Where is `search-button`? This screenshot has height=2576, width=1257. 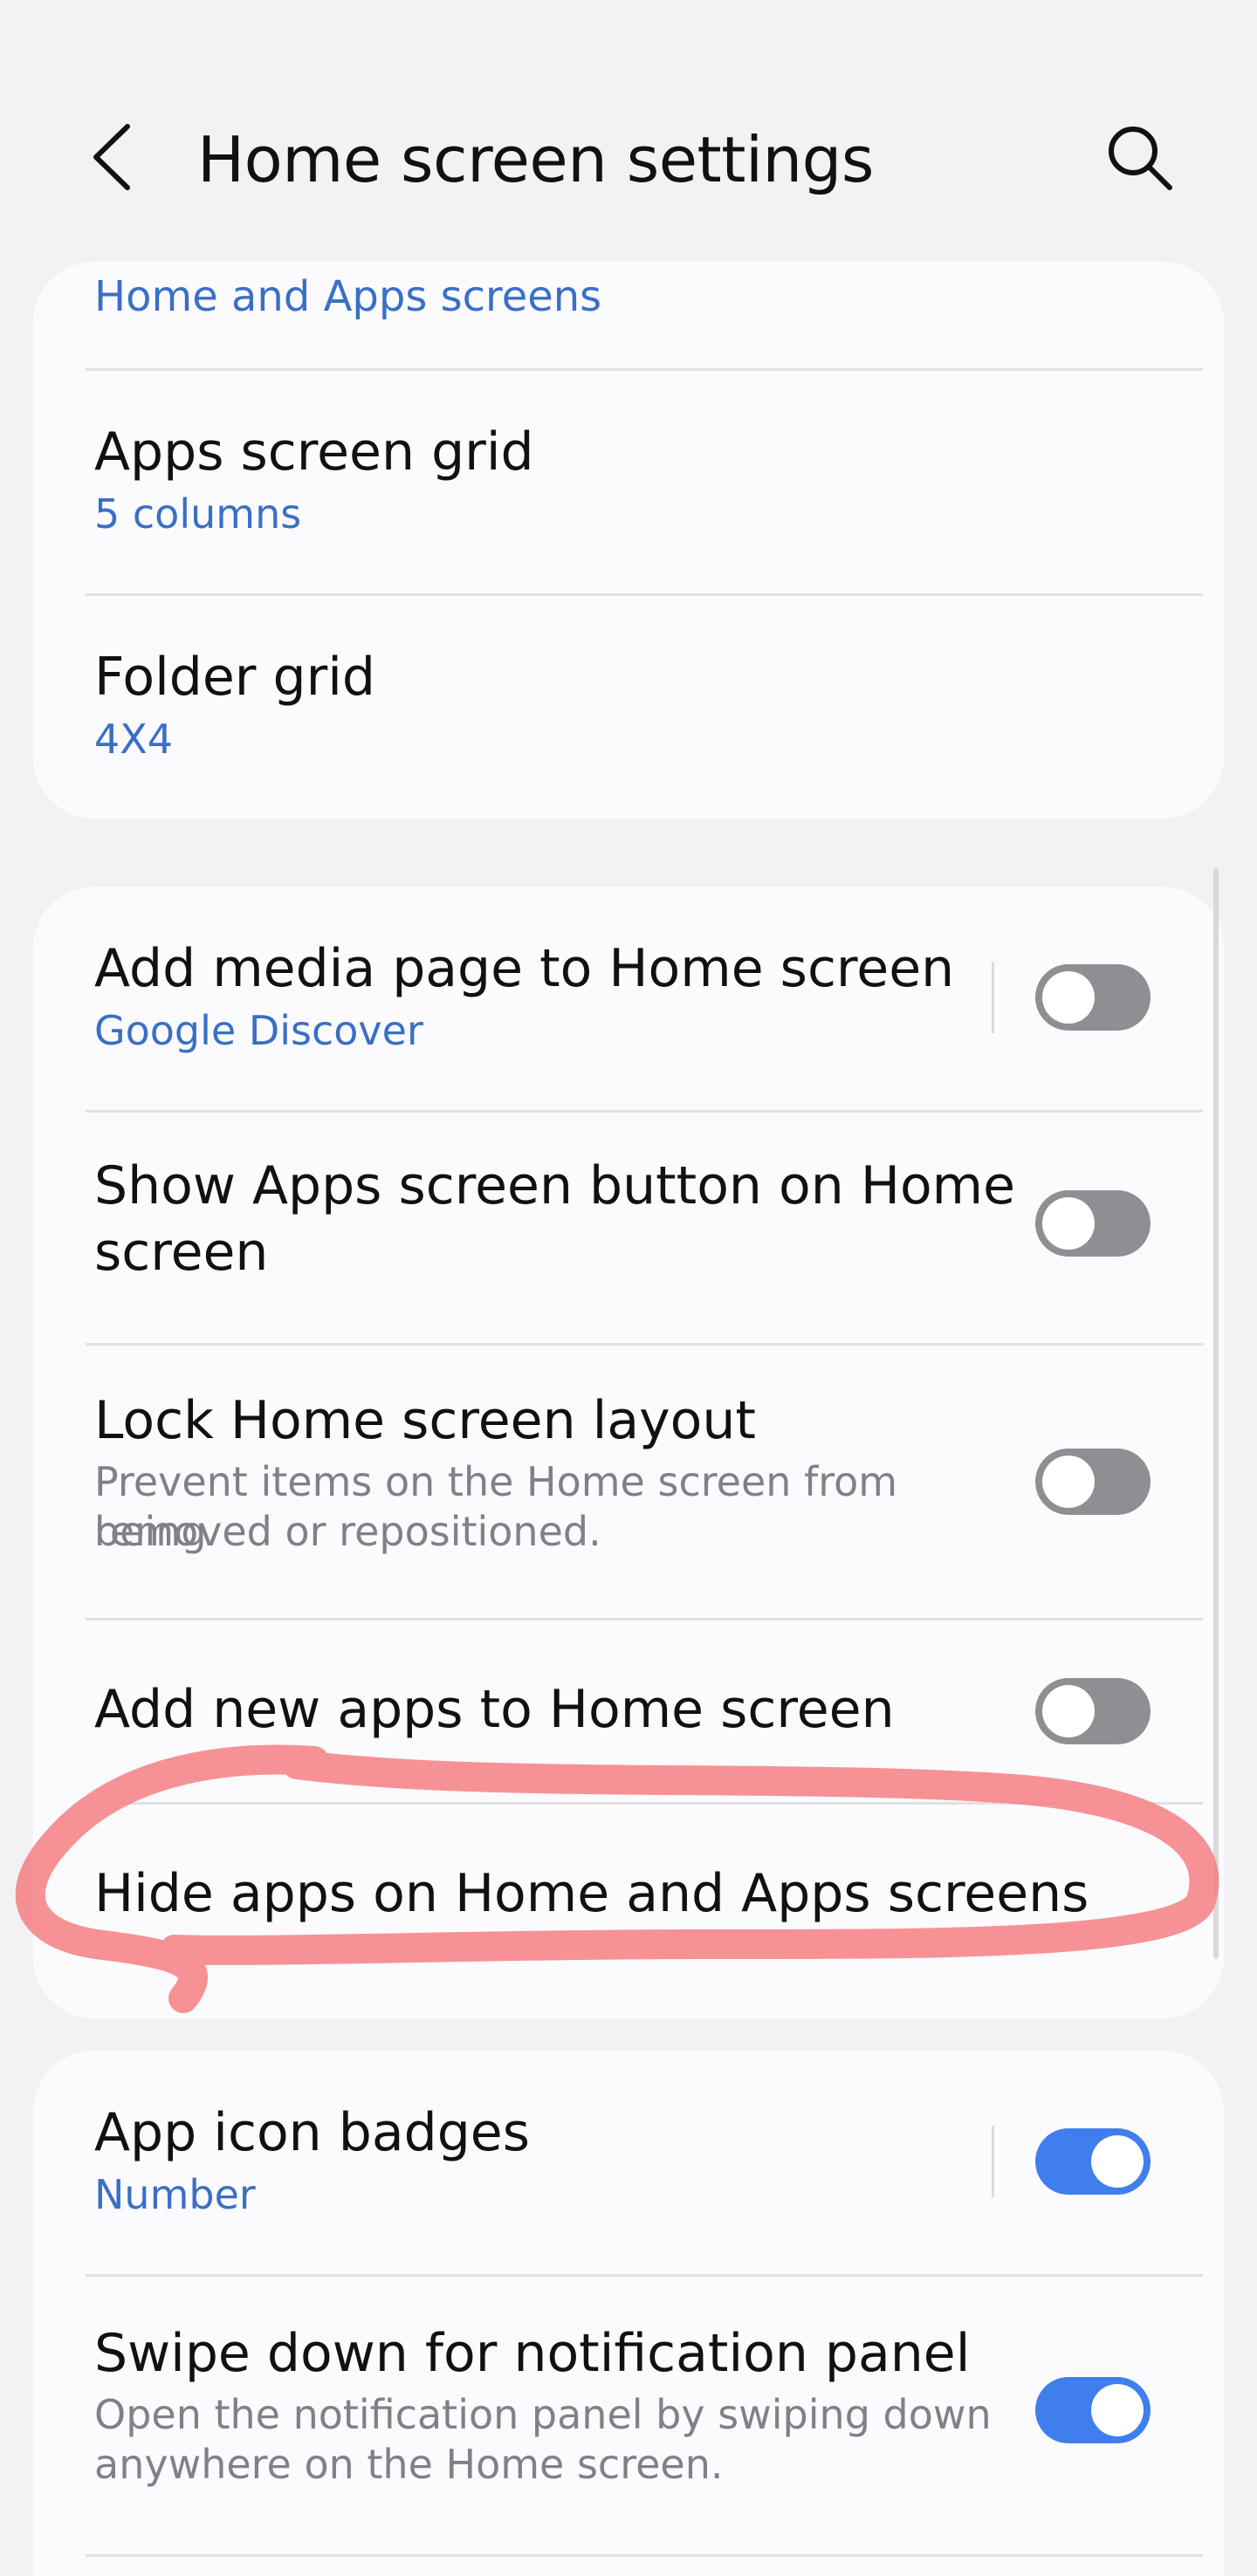
search-button is located at coordinates (1139, 157).